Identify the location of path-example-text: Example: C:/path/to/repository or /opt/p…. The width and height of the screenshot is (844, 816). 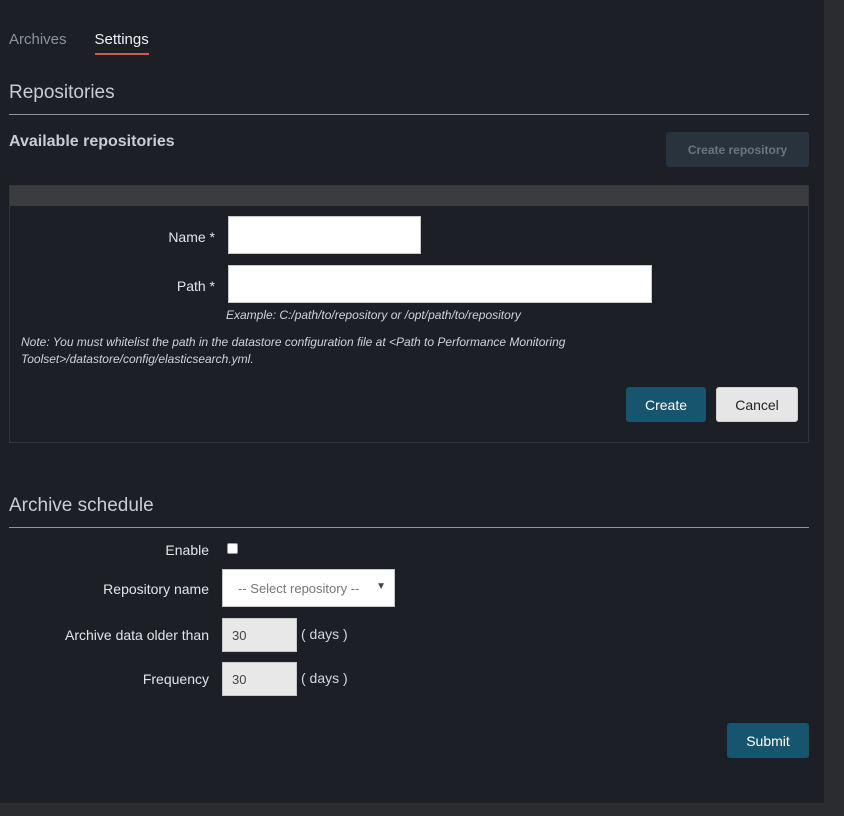
(373, 315).